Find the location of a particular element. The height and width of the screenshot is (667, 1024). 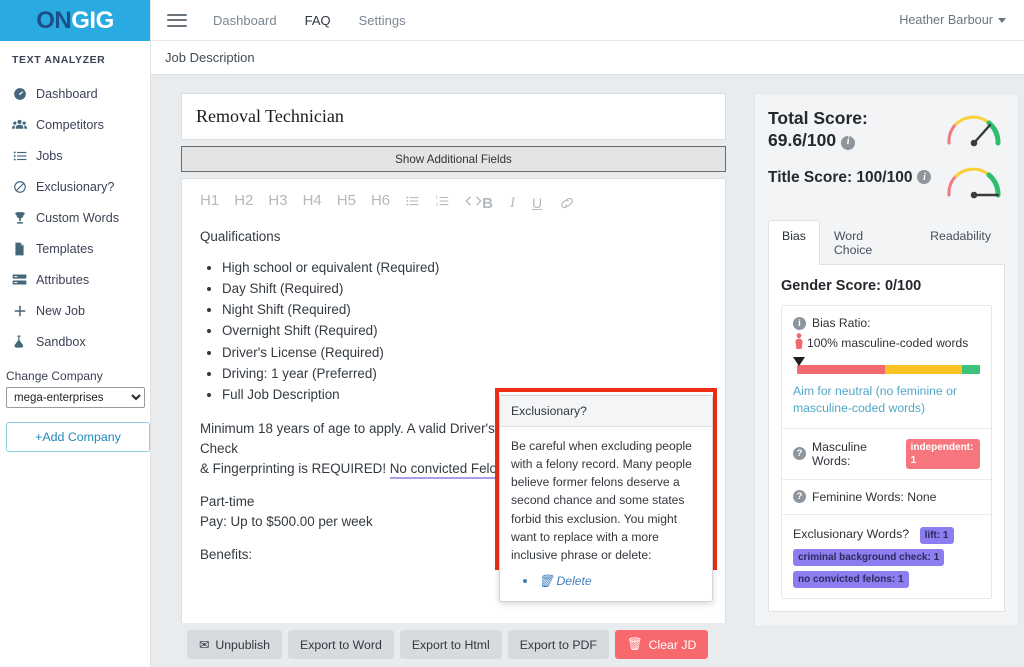

sidebar-item-attributes: Attributes is located at coordinates (75, 279).